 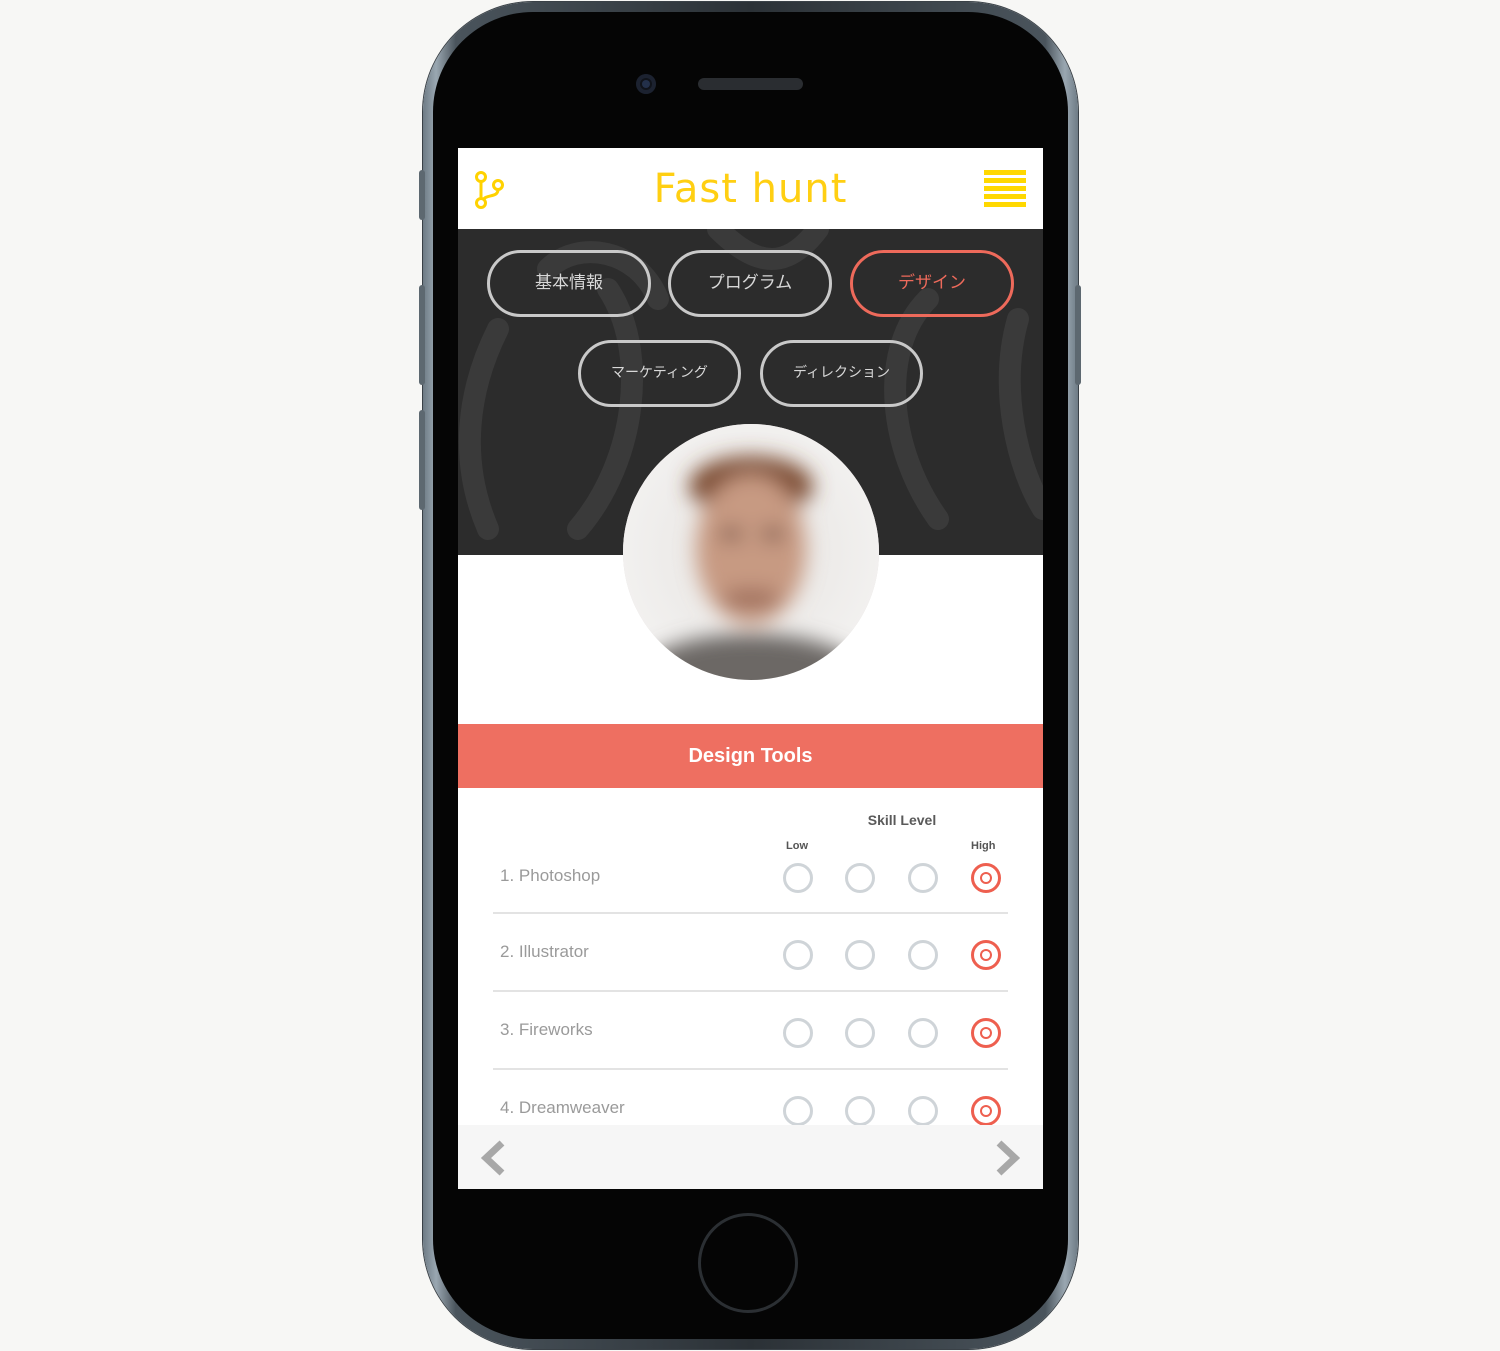 I want to click on mute-switch, so click(x=422, y=195).